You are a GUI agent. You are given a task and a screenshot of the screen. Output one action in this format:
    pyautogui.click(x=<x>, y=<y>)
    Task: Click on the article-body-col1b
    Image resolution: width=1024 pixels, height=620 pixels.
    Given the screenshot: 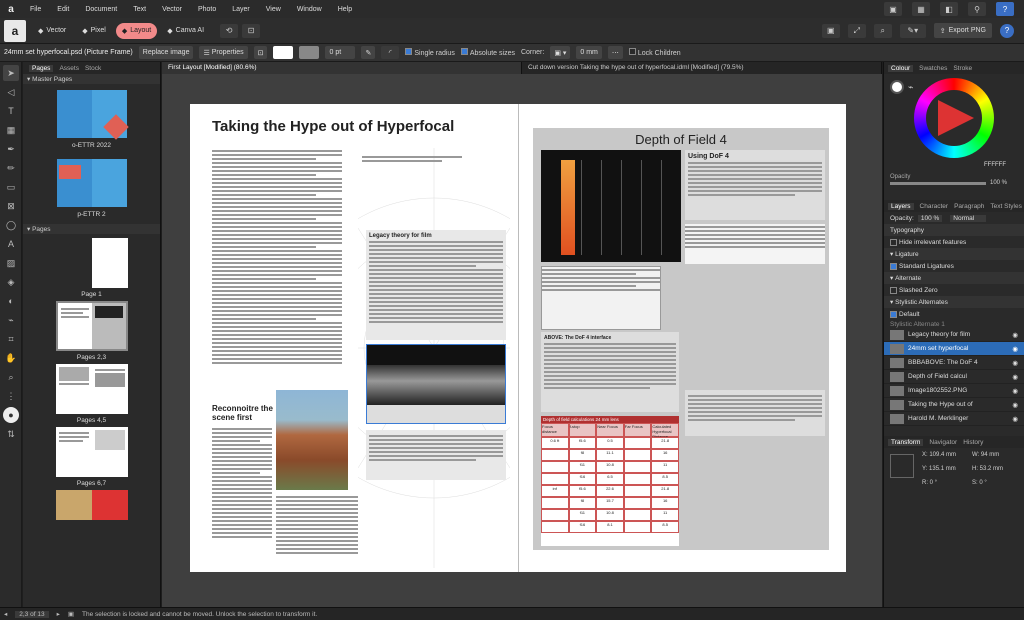 What is the action you would take?
    pyautogui.click(x=242, y=496)
    